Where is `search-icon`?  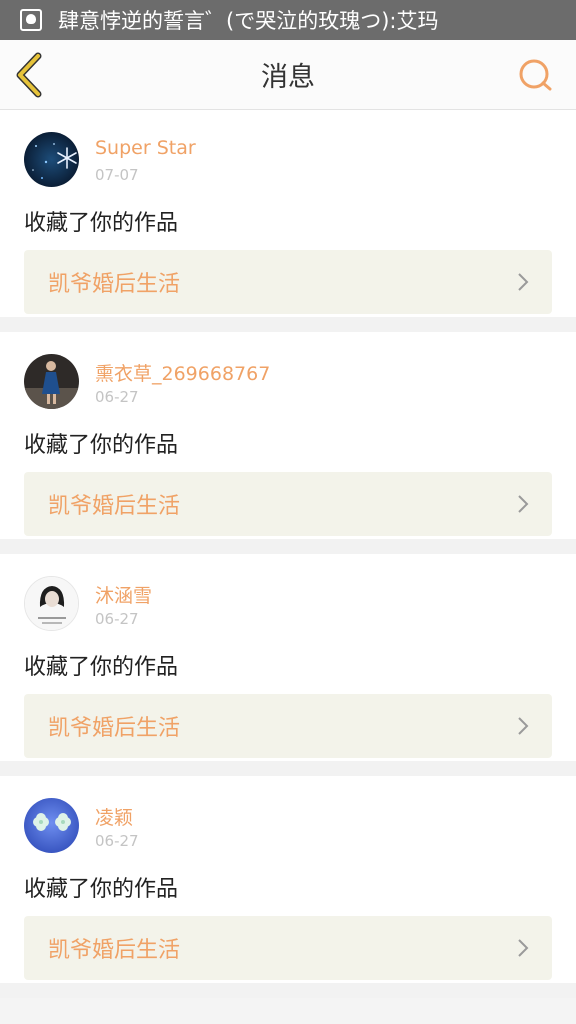 search-icon is located at coordinates (535, 75).